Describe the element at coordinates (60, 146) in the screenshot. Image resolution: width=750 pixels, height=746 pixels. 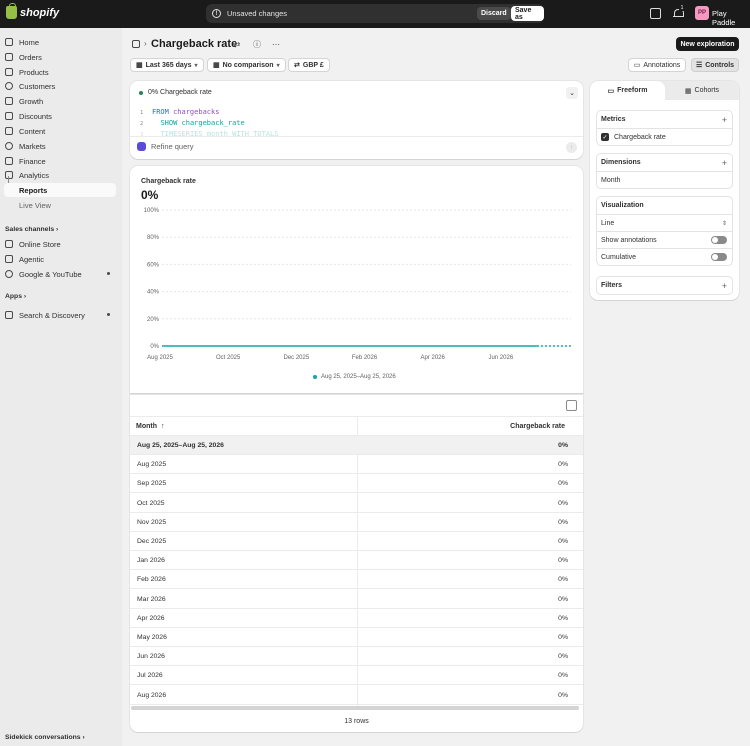
I see `sidebar-item-markets: Markets` at that location.